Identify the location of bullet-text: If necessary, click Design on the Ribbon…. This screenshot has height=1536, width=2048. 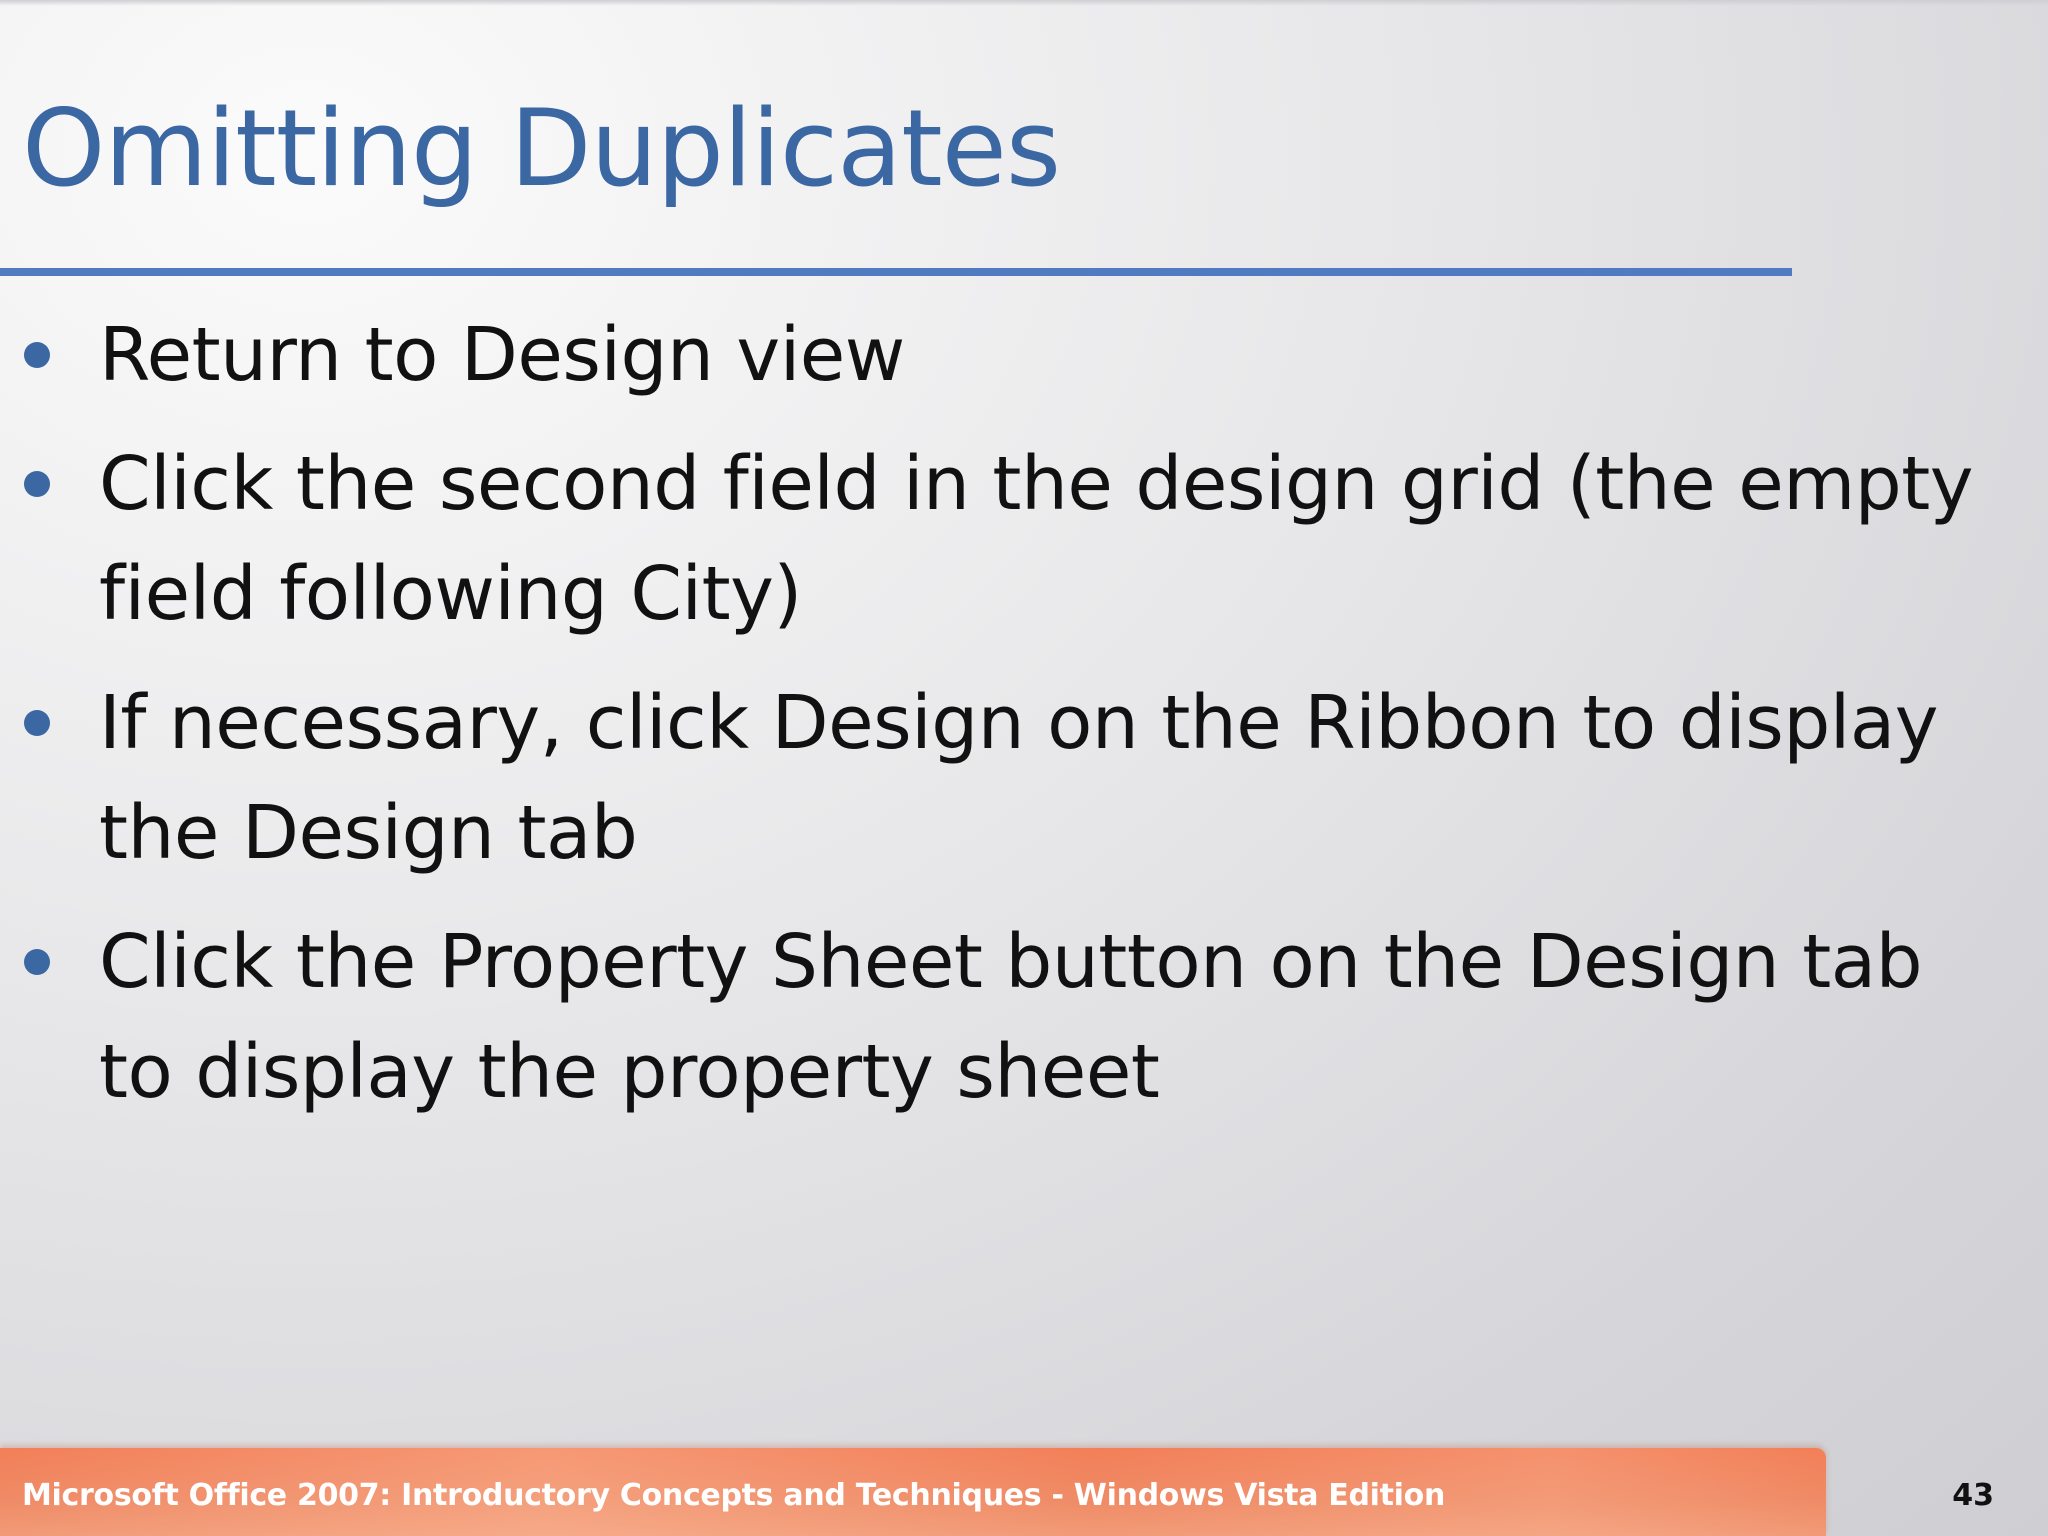
(1019, 778).